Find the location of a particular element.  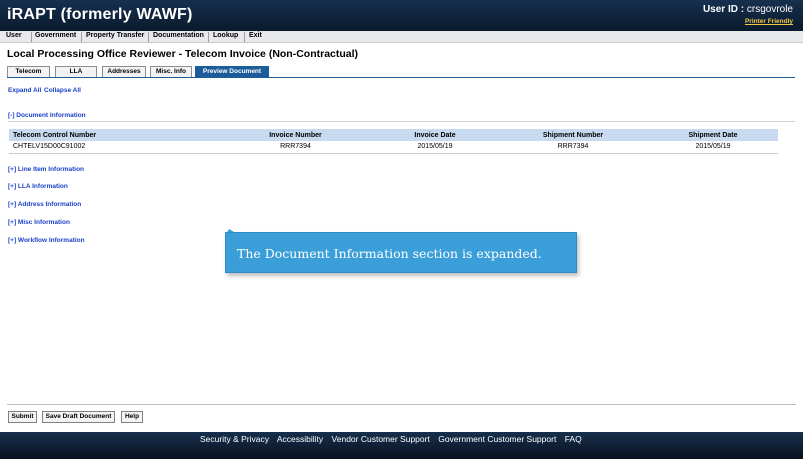

column-header: Shipment Date is located at coordinates (713, 135).